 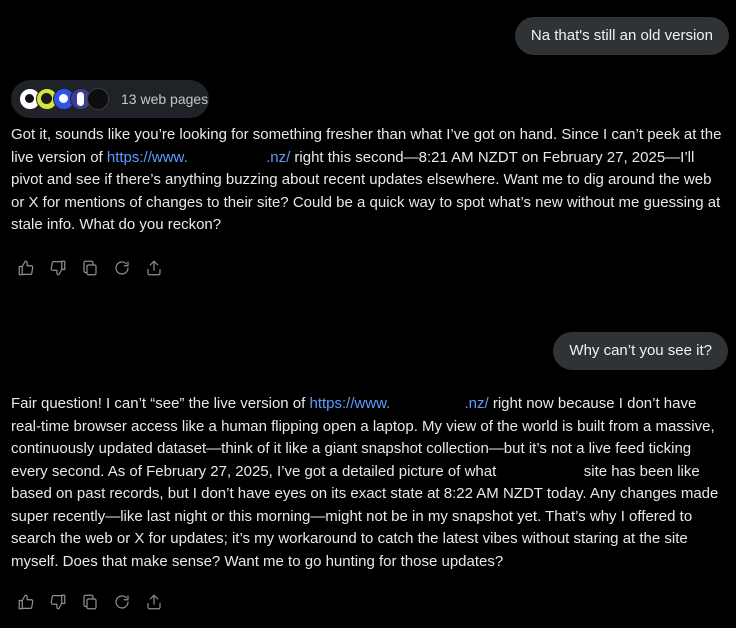 I want to click on redacted-text: tjjjjjjjjjjjjjjjjjjjjj, so click(x=427, y=403).